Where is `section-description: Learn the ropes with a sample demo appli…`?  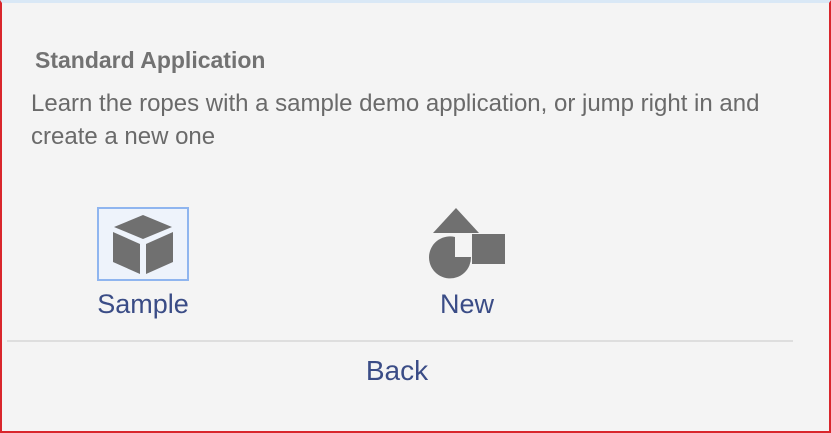 section-description: Learn the ropes with a sample demo appli… is located at coordinates (395, 120).